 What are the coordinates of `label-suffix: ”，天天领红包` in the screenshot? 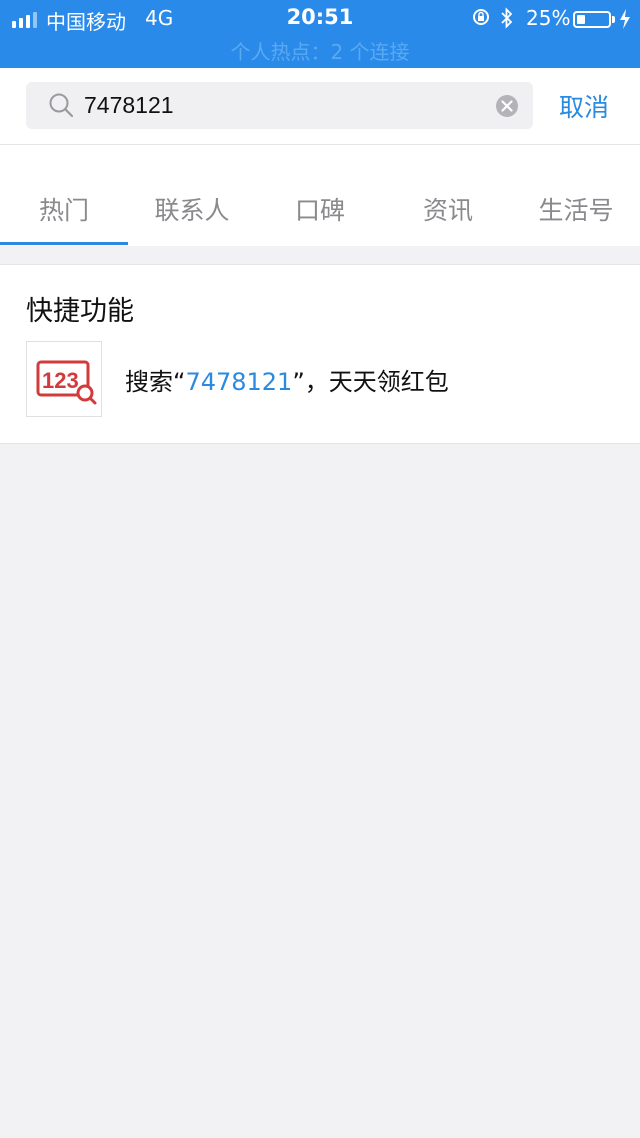 It's located at (370, 382).